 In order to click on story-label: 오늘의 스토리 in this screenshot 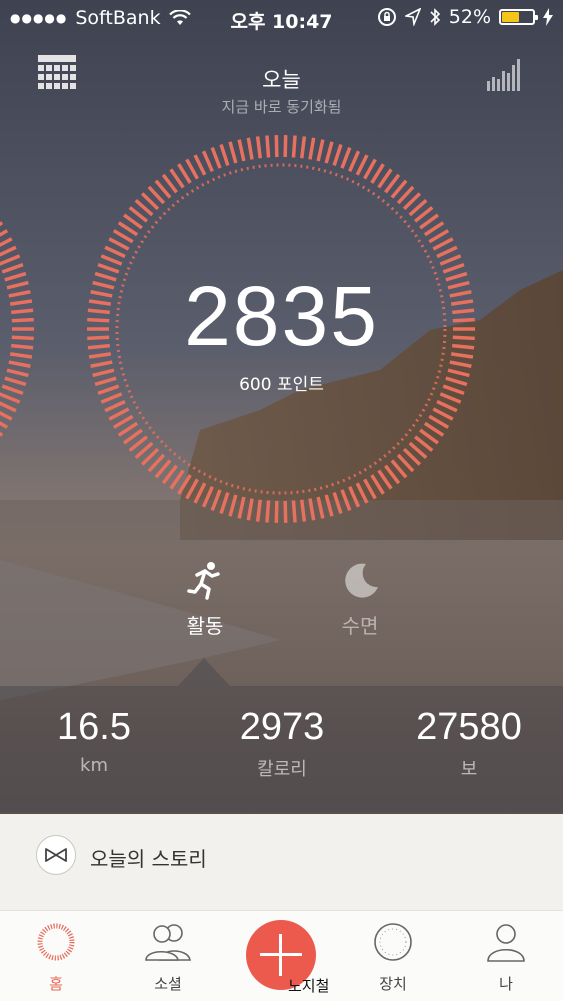, I will do `click(148, 859)`.